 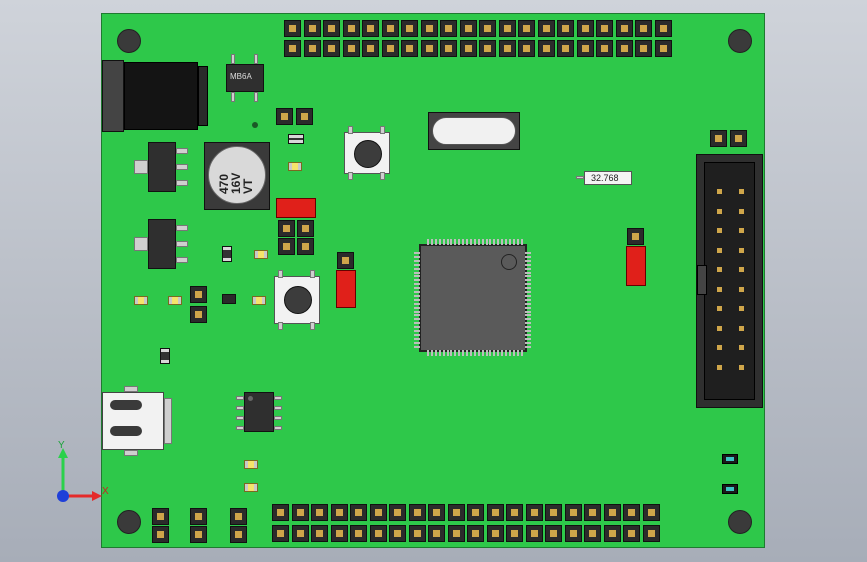 What do you see at coordinates (367, 153) in the screenshot?
I see `reset-button` at bounding box center [367, 153].